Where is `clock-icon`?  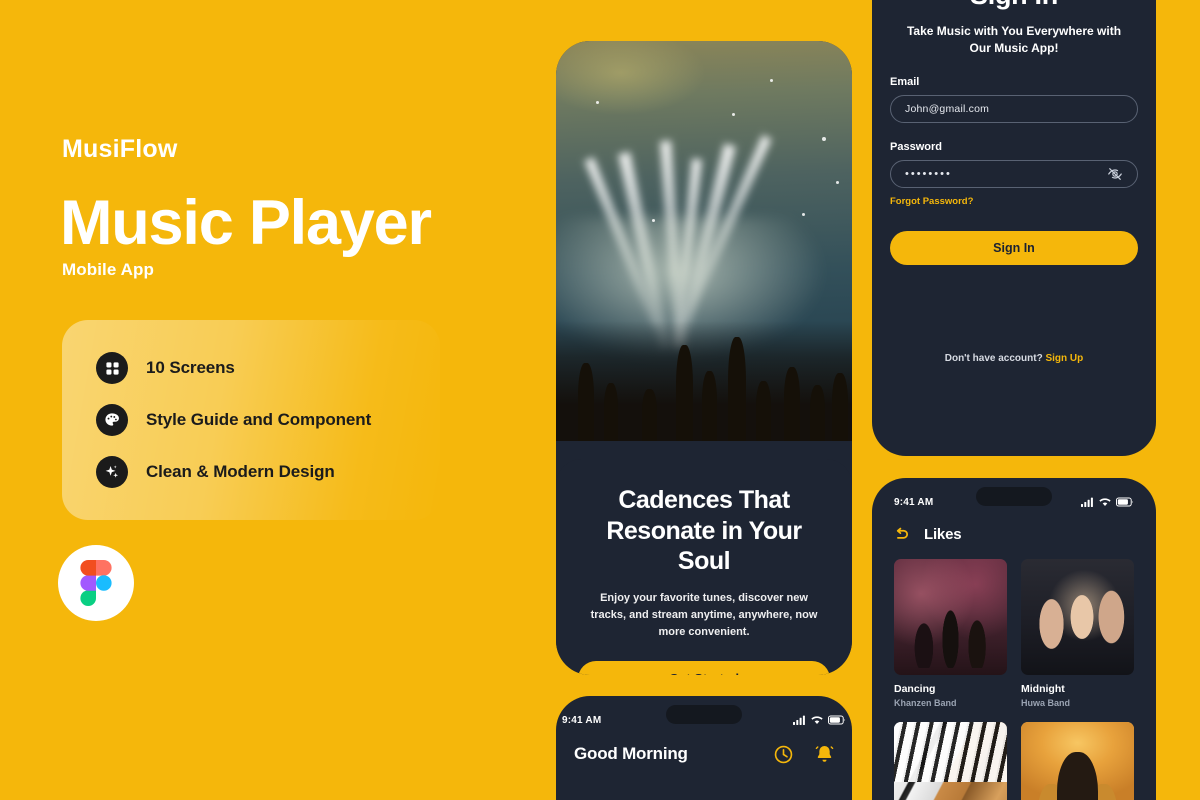
clock-icon is located at coordinates (783, 754).